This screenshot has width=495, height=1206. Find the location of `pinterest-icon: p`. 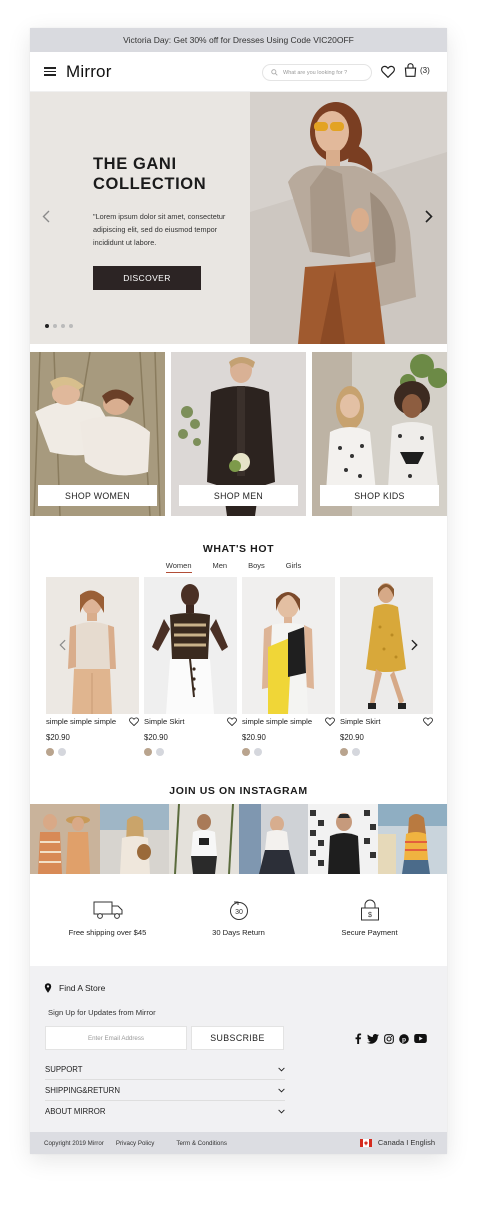

pinterest-icon: p is located at coordinates (404, 1038).